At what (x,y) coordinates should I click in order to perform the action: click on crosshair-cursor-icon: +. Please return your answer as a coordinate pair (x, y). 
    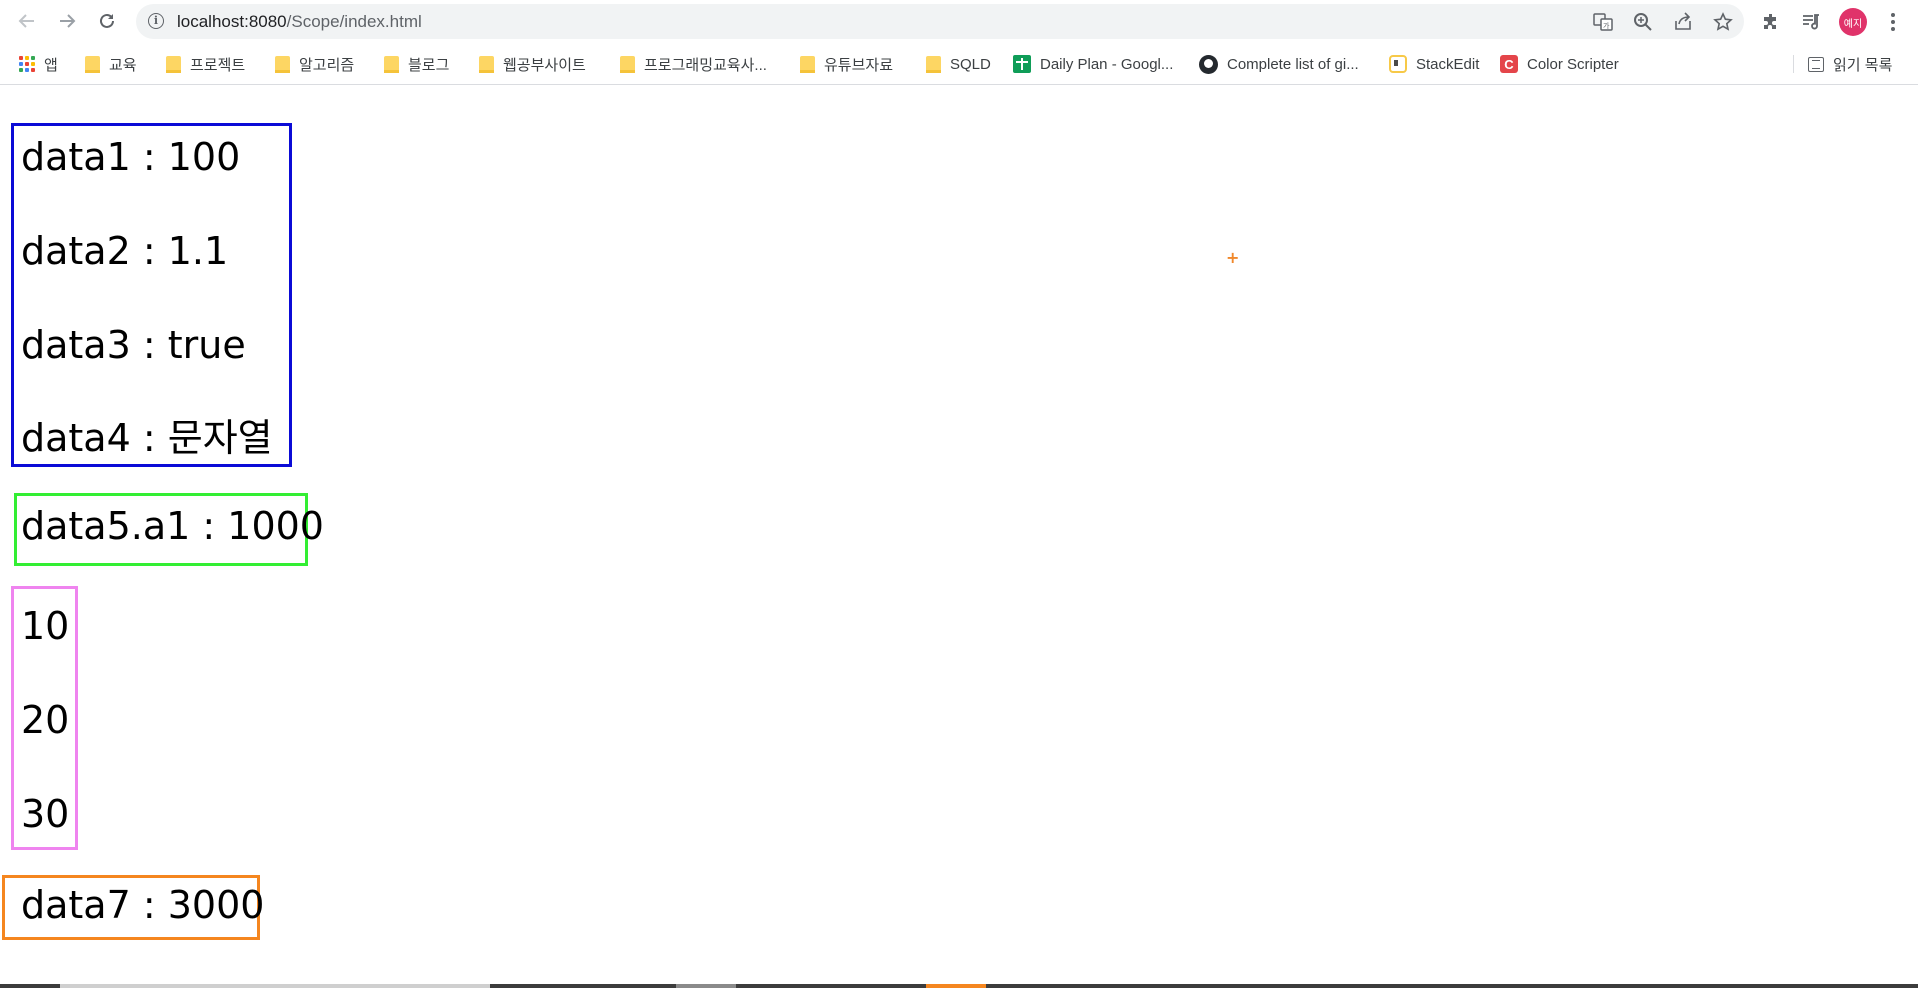
    Looking at the image, I should click on (1233, 257).